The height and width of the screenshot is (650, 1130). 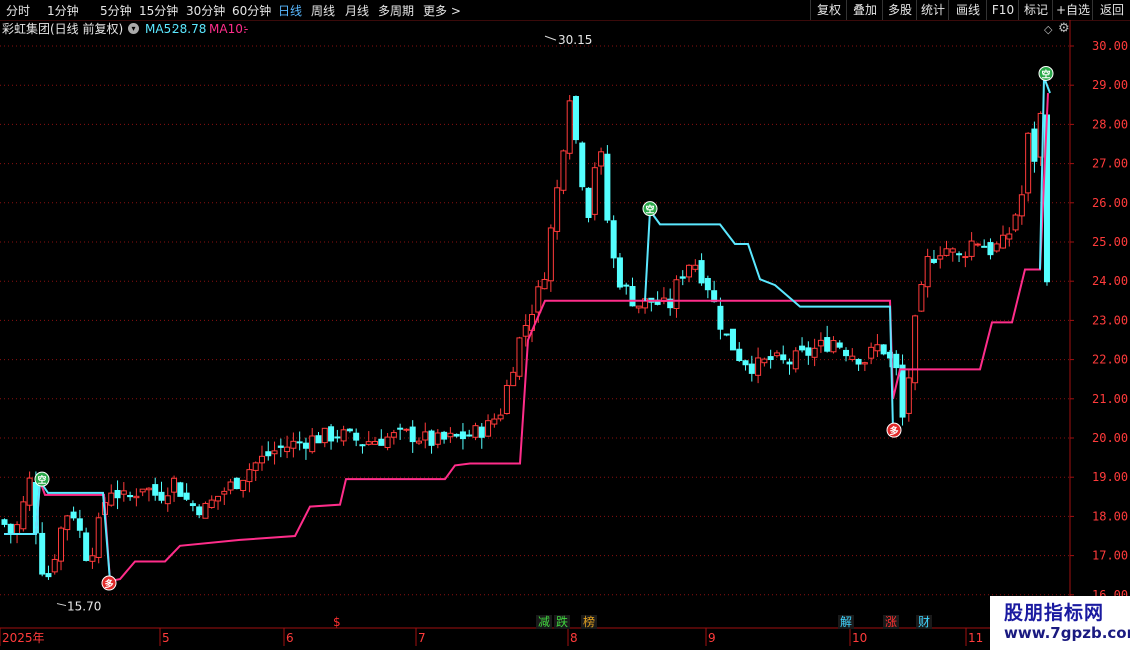 I want to click on buy-signal-label: 多, so click(x=108, y=584).